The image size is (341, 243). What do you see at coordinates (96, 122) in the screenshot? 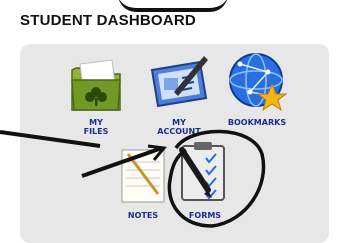
I see `my-files-label-line1: MY` at bounding box center [96, 122].